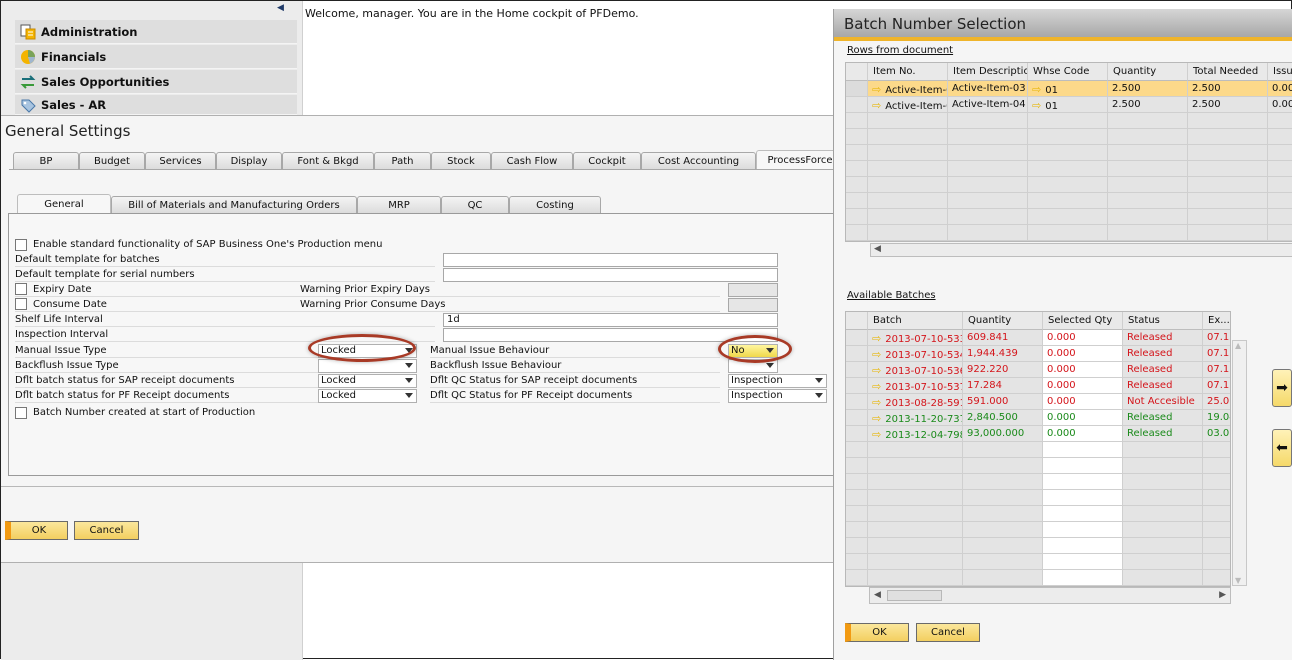  What do you see at coordinates (1081, 250) in the screenshot?
I see `horizontal-scrollbar: ◀` at bounding box center [1081, 250].